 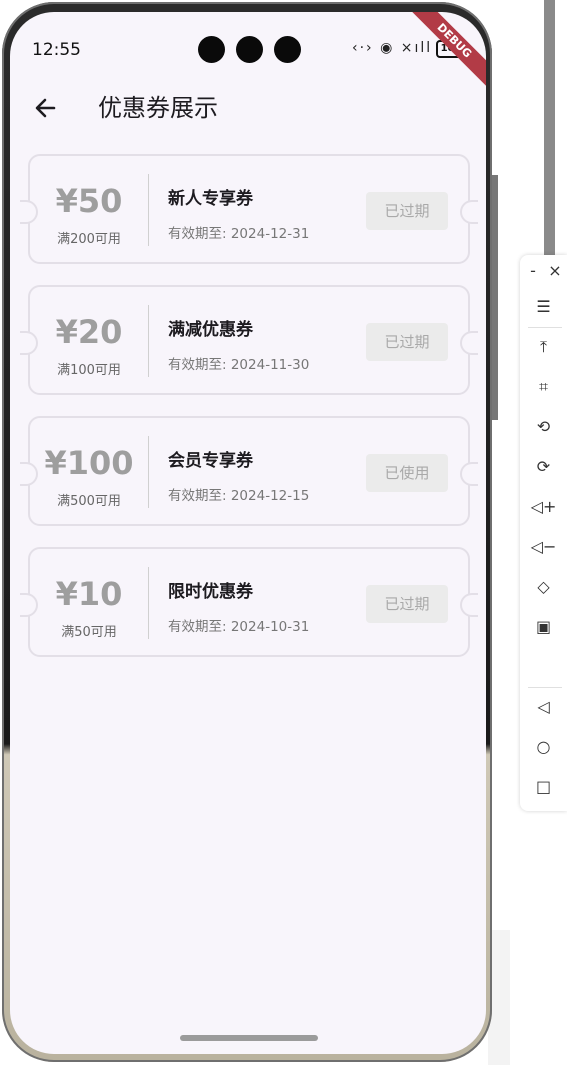 What do you see at coordinates (89, 463) in the screenshot?
I see `coupon-amount: ¥100` at bounding box center [89, 463].